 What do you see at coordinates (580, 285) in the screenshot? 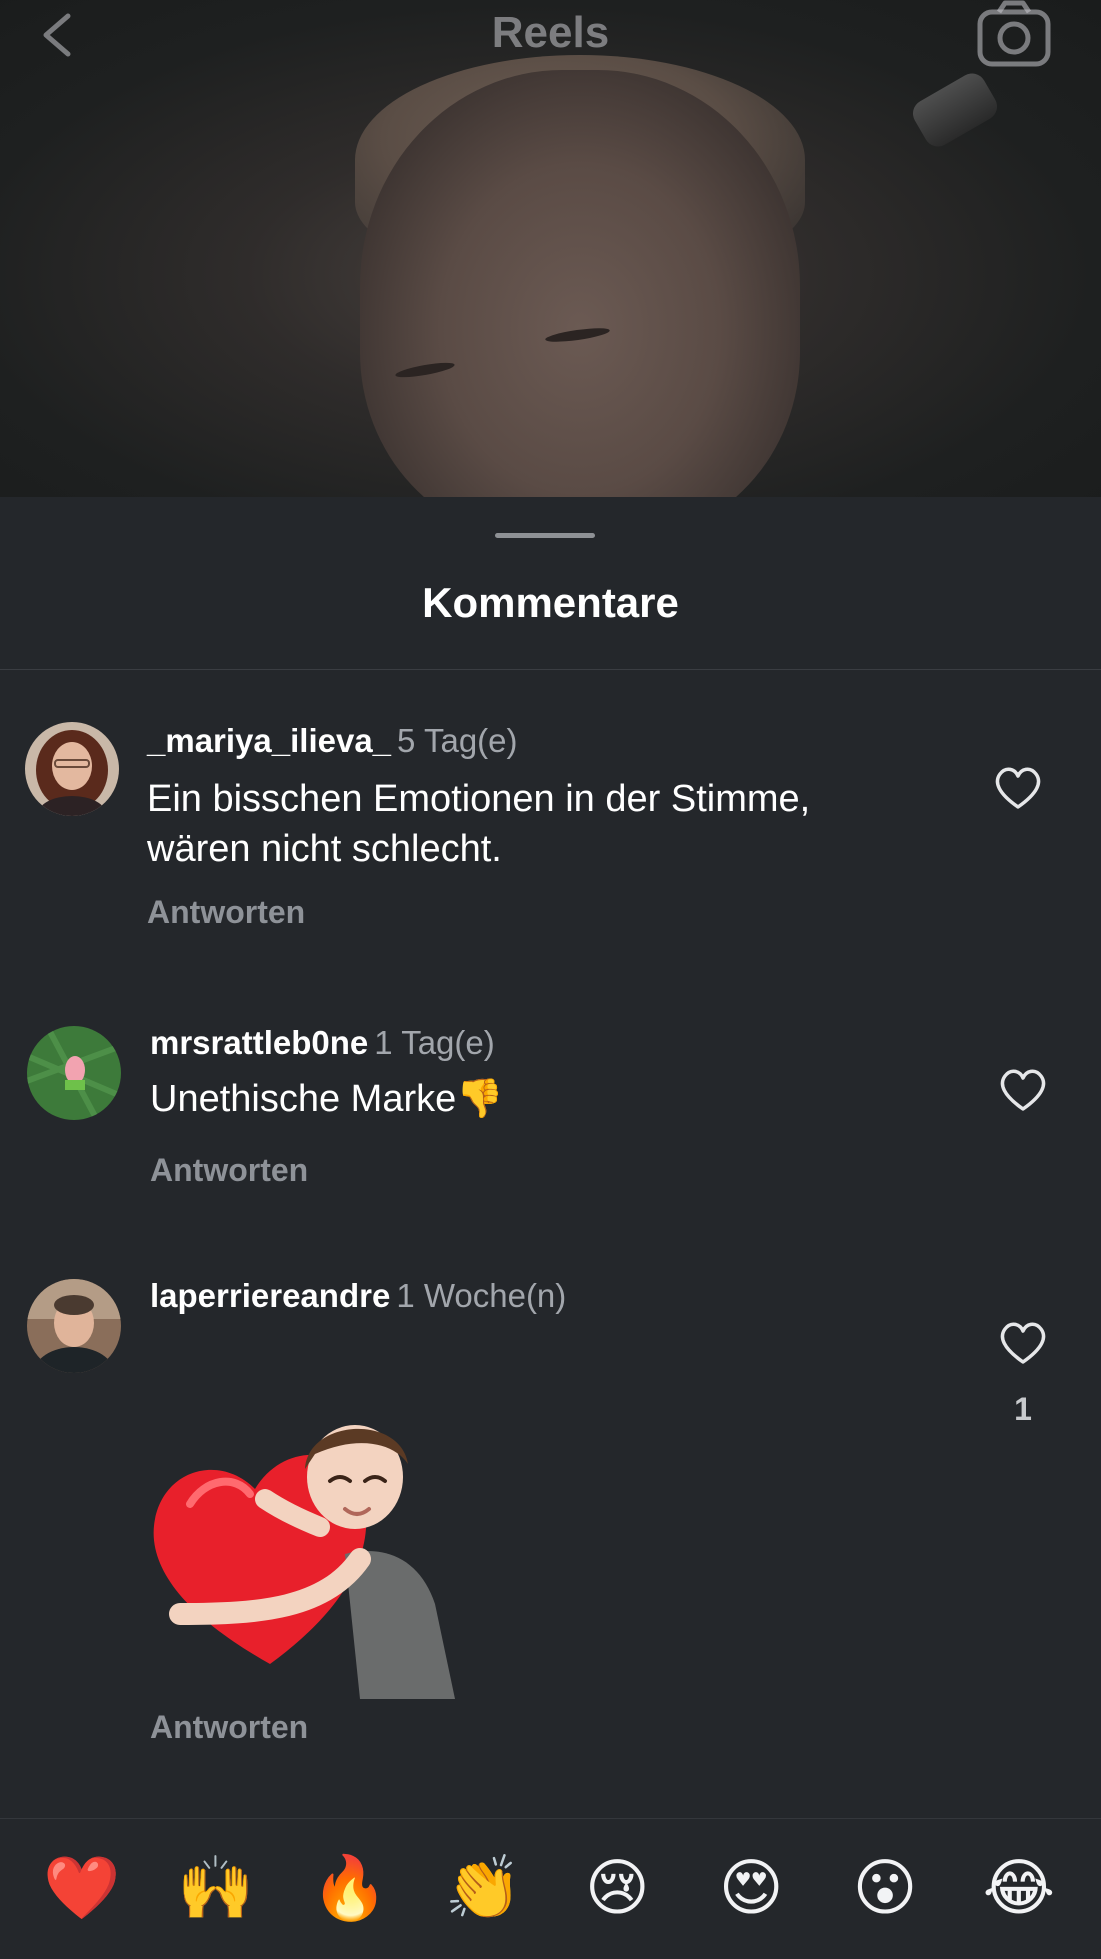
I see `video-face` at bounding box center [580, 285].